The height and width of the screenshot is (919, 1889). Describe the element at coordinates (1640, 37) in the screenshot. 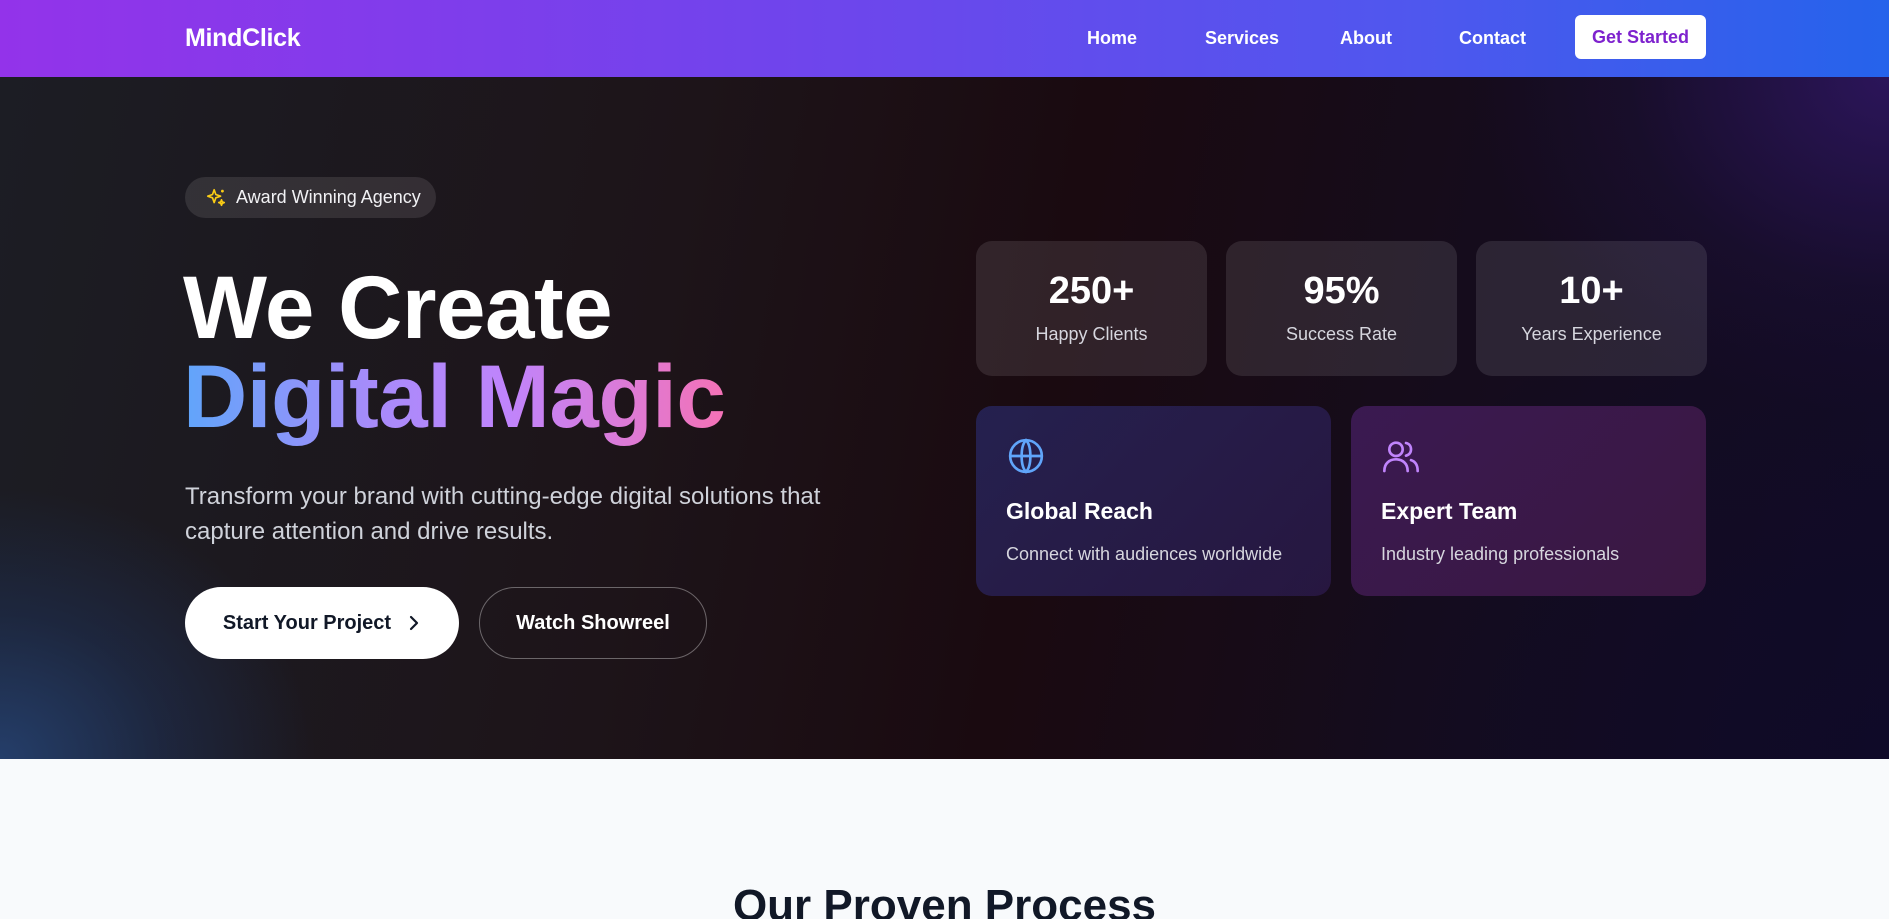

I see `get-started-button: Get Started` at that location.